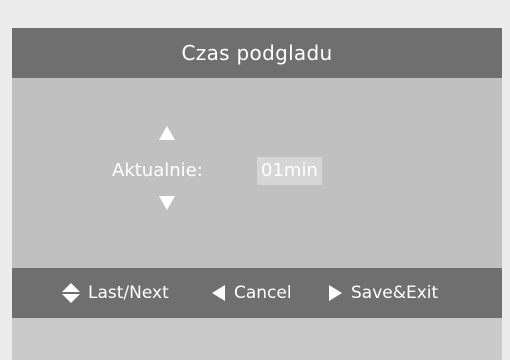 This screenshot has height=360, width=510. Describe the element at coordinates (71, 293) in the screenshot. I see `up-down-arrows-icon` at that location.